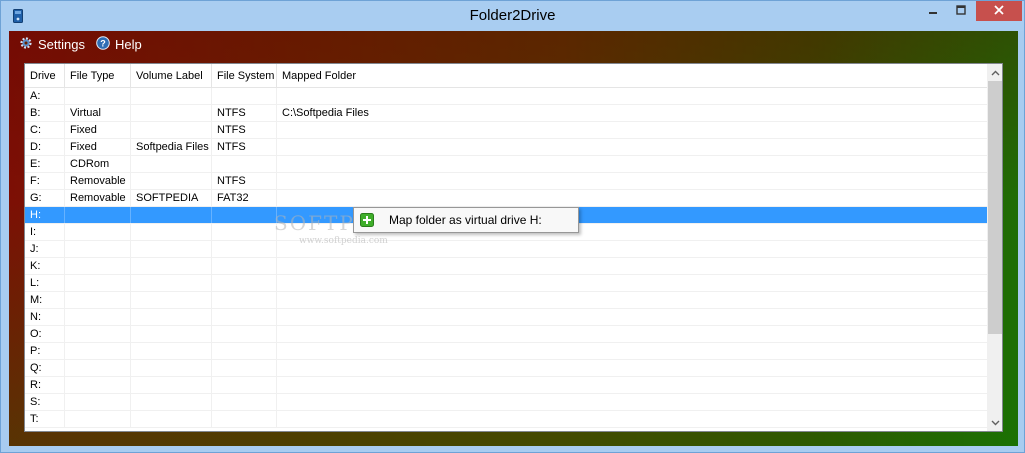 This screenshot has width=1025, height=453. Describe the element at coordinates (506, 402) in the screenshot. I see `table-row: S:` at that location.